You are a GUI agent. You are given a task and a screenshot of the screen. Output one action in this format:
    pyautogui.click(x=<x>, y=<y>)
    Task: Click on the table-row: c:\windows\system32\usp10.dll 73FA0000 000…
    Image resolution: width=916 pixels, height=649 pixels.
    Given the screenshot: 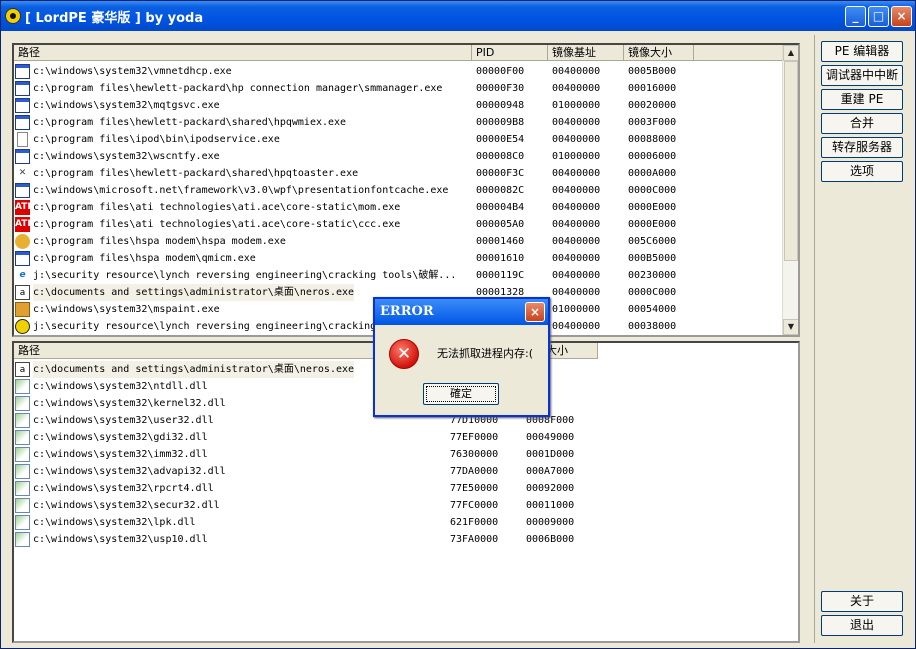 What is the action you would take?
    pyautogui.click(x=406, y=539)
    